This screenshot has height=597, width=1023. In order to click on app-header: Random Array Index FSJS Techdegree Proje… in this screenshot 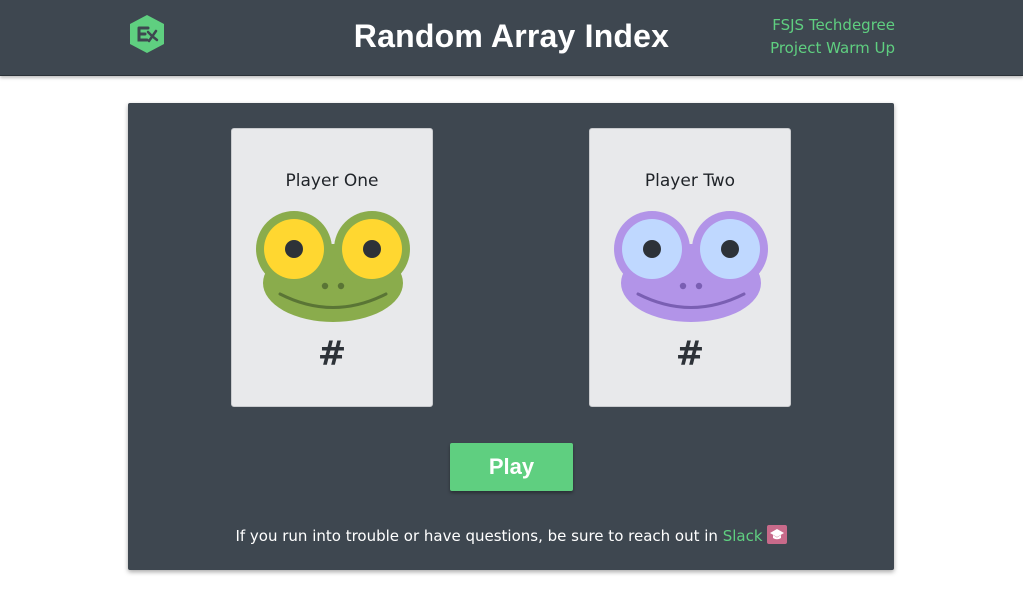, I will do `click(511, 38)`.